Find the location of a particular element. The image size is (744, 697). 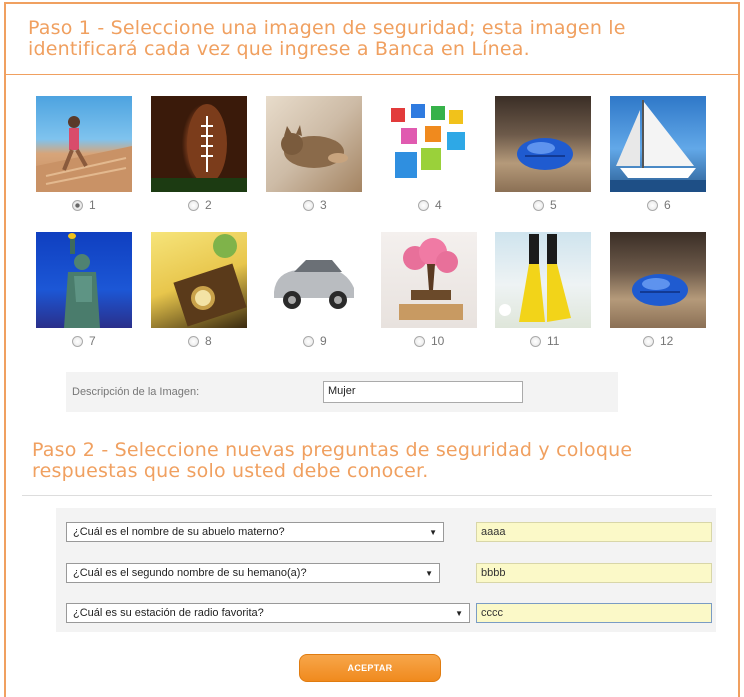

image-number-2: 2 is located at coordinates (208, 205).